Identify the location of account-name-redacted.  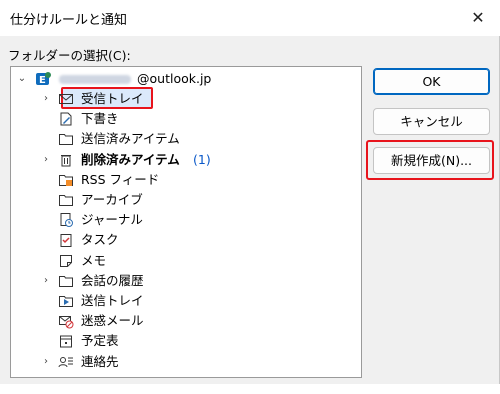
(95, 79).